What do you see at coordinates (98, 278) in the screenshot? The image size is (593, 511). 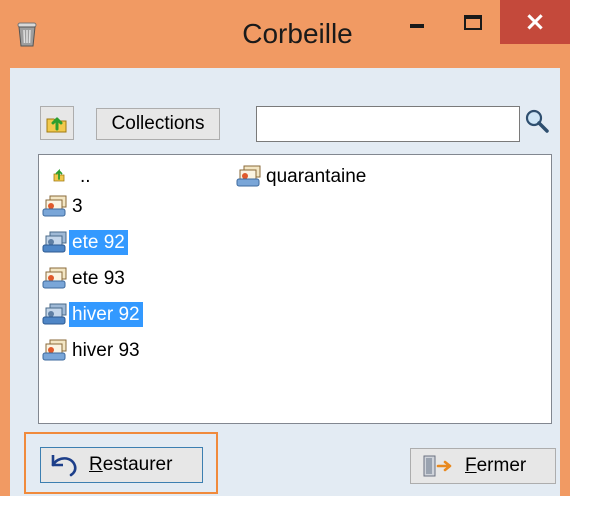 I see `list-item-label: ete 93` at bounding box center [98, 278].